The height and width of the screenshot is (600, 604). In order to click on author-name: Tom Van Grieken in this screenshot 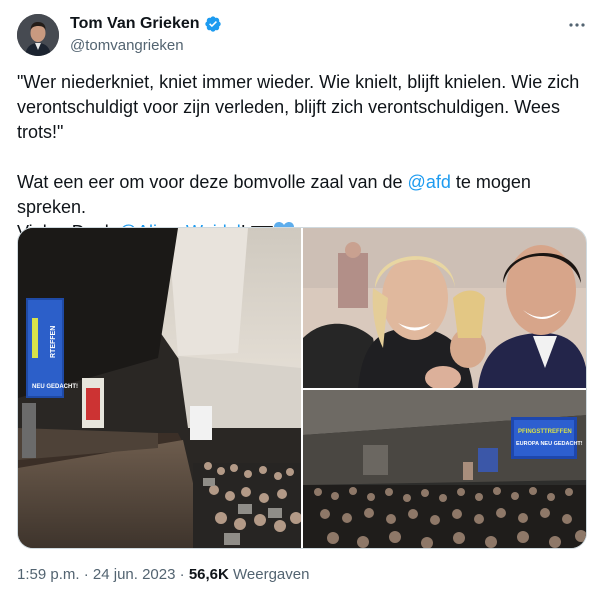, I will do `click(146, 24)`.